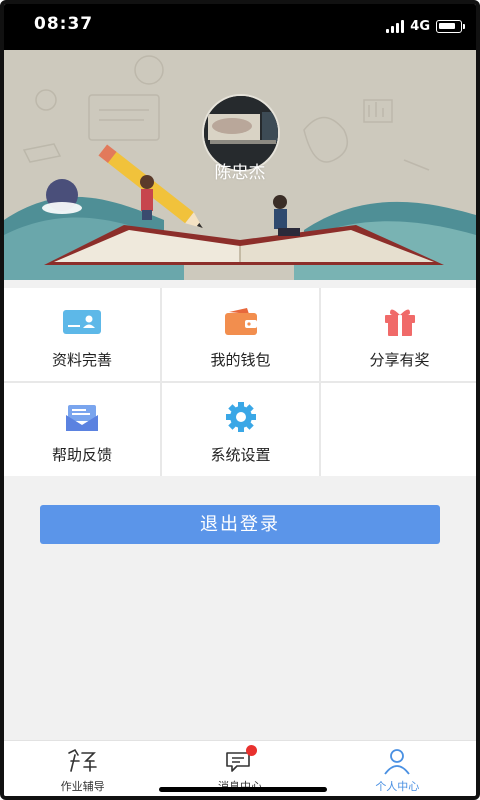 This screenshot has height=800, width=480. I want to click on tab-homework: 作业辅导, so click(82, 768).